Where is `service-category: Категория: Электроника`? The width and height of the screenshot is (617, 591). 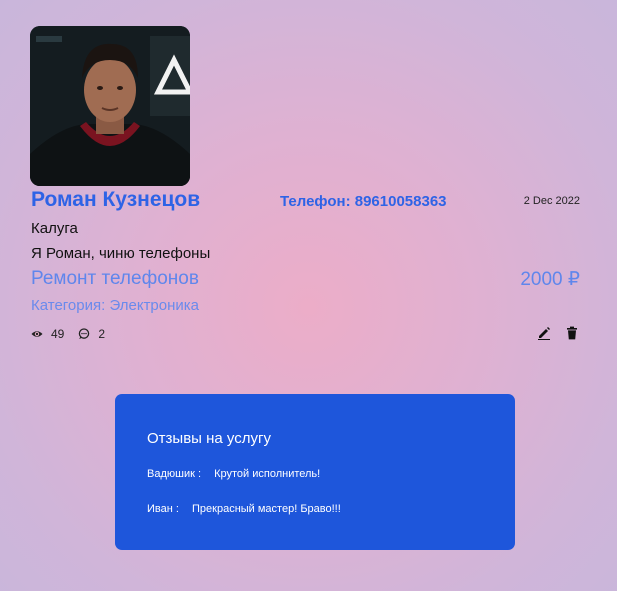
service-category: Категория: Электроника is located at coordinates (115, 305).